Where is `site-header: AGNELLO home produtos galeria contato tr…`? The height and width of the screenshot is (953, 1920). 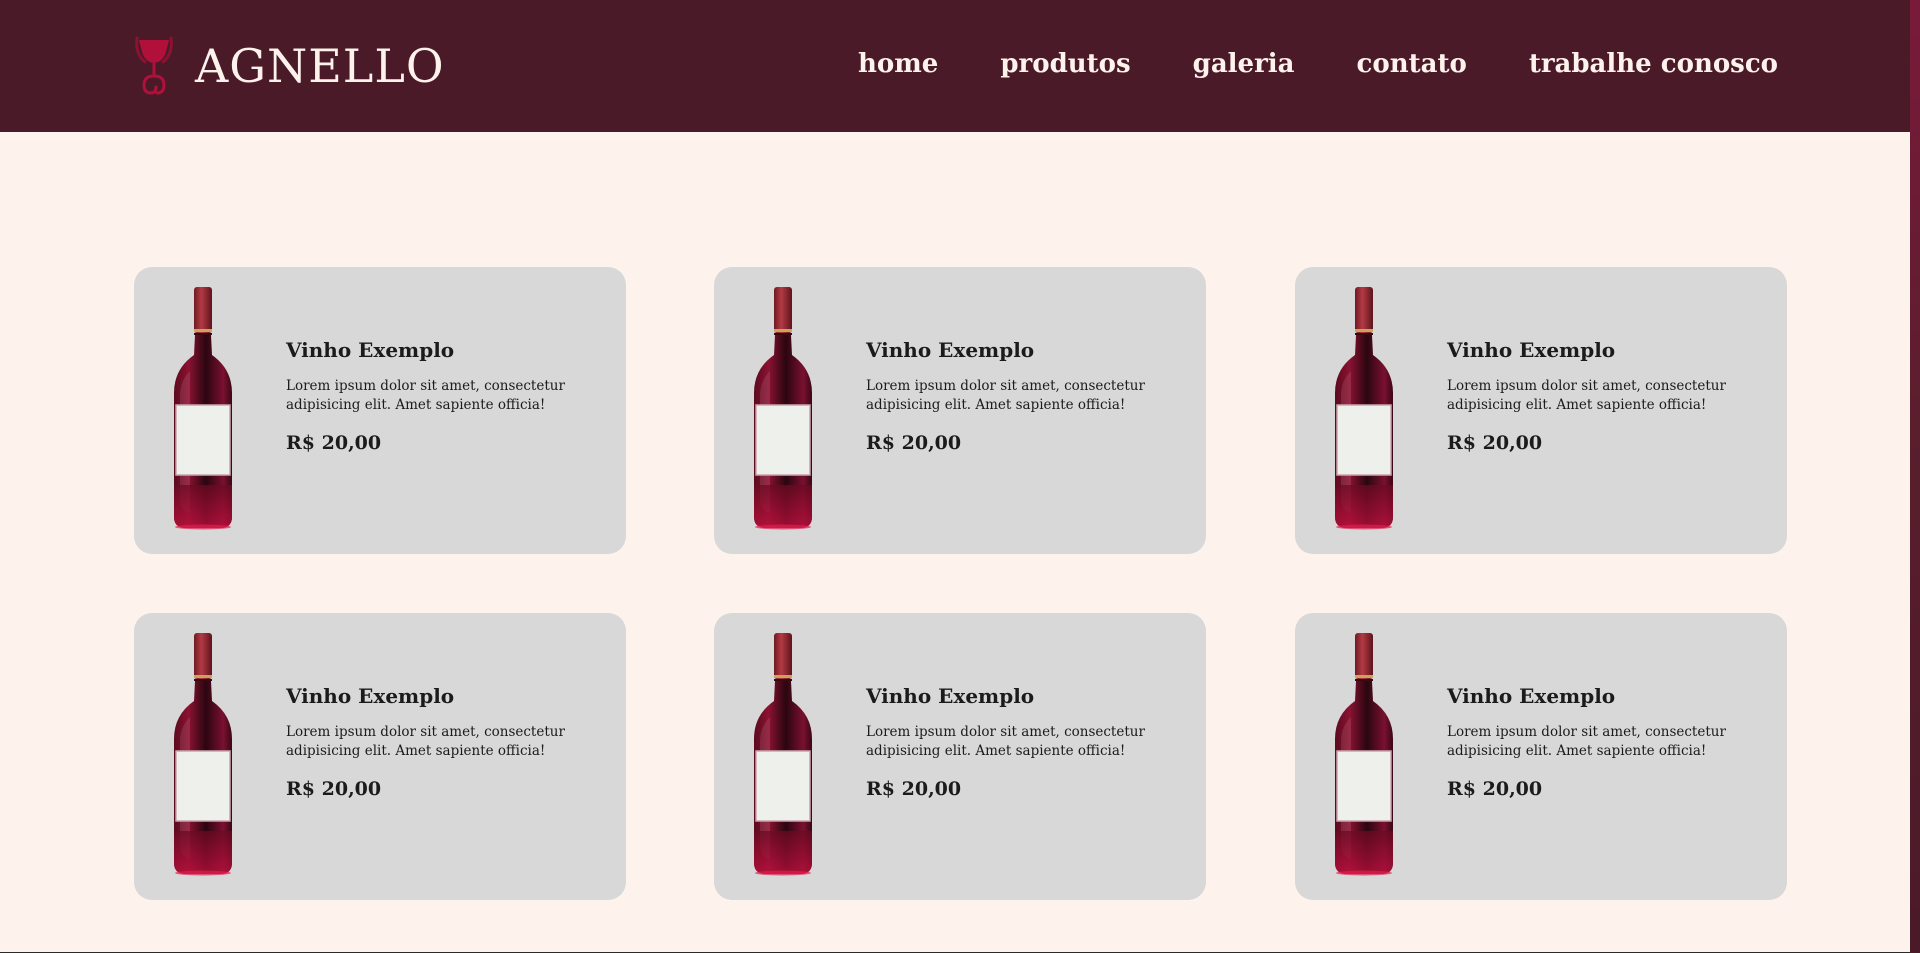 site-header: AGNELLO home produtos galeria contato tr… is located at coordinates (955, 66).